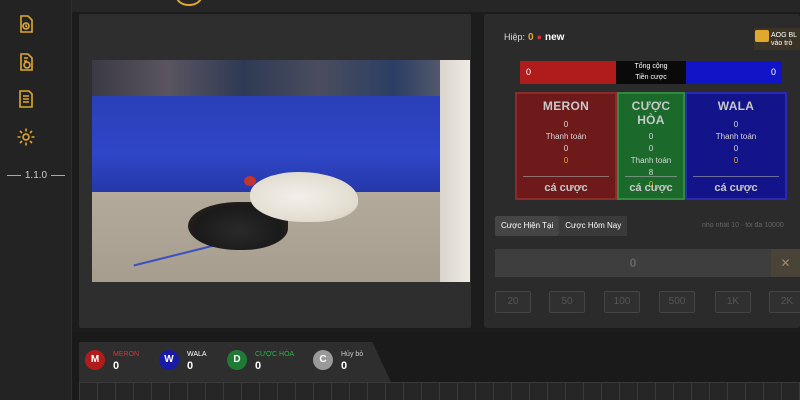  What do you see at coordinates (36, 200) in the screenshot?
I see `sidebar: 1.1.0` at bounding box center [36, 200].